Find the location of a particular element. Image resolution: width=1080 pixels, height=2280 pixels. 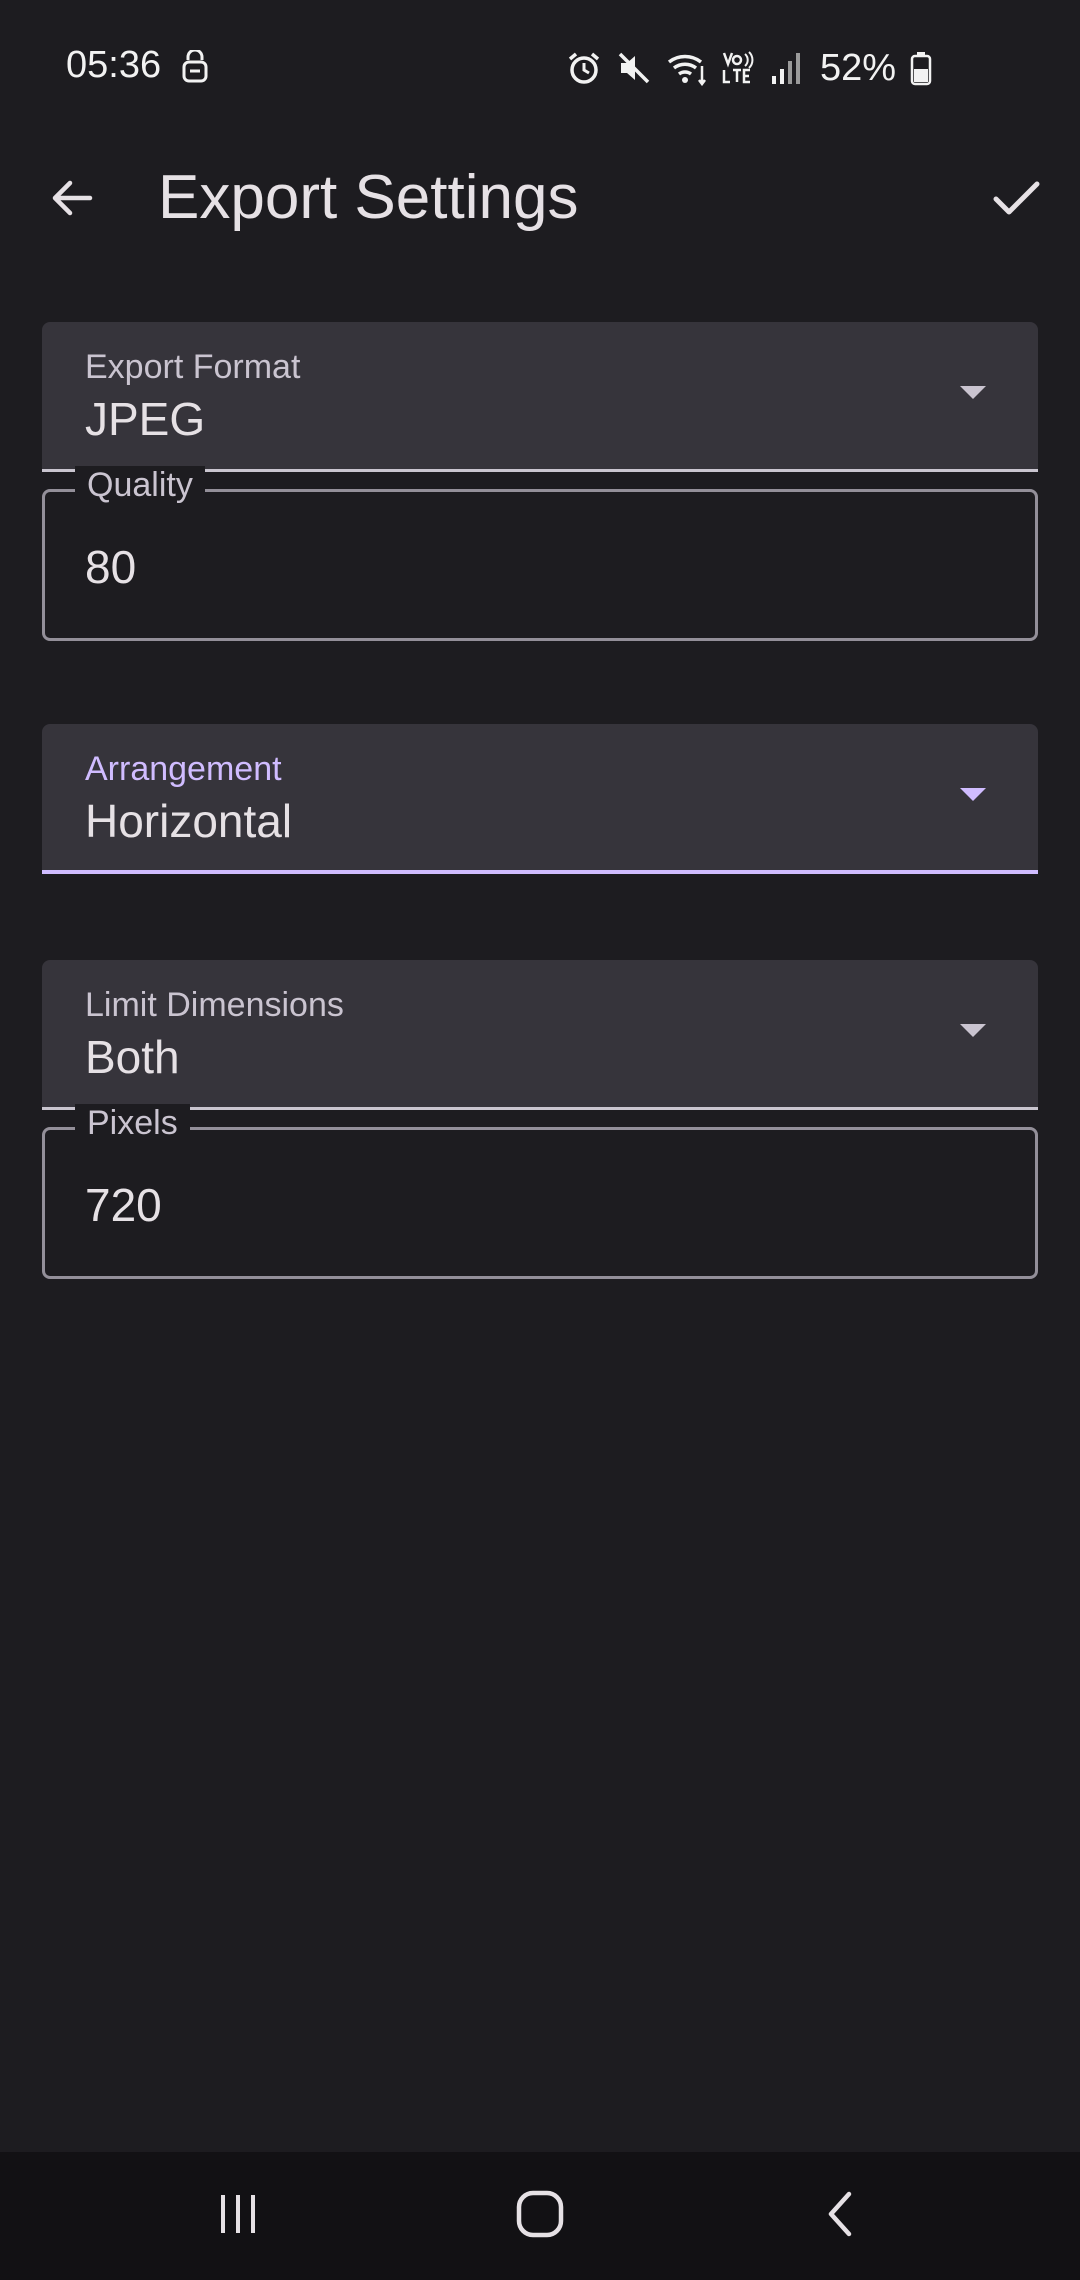

status-time: 05:36 is located at coordinates (114, 65).